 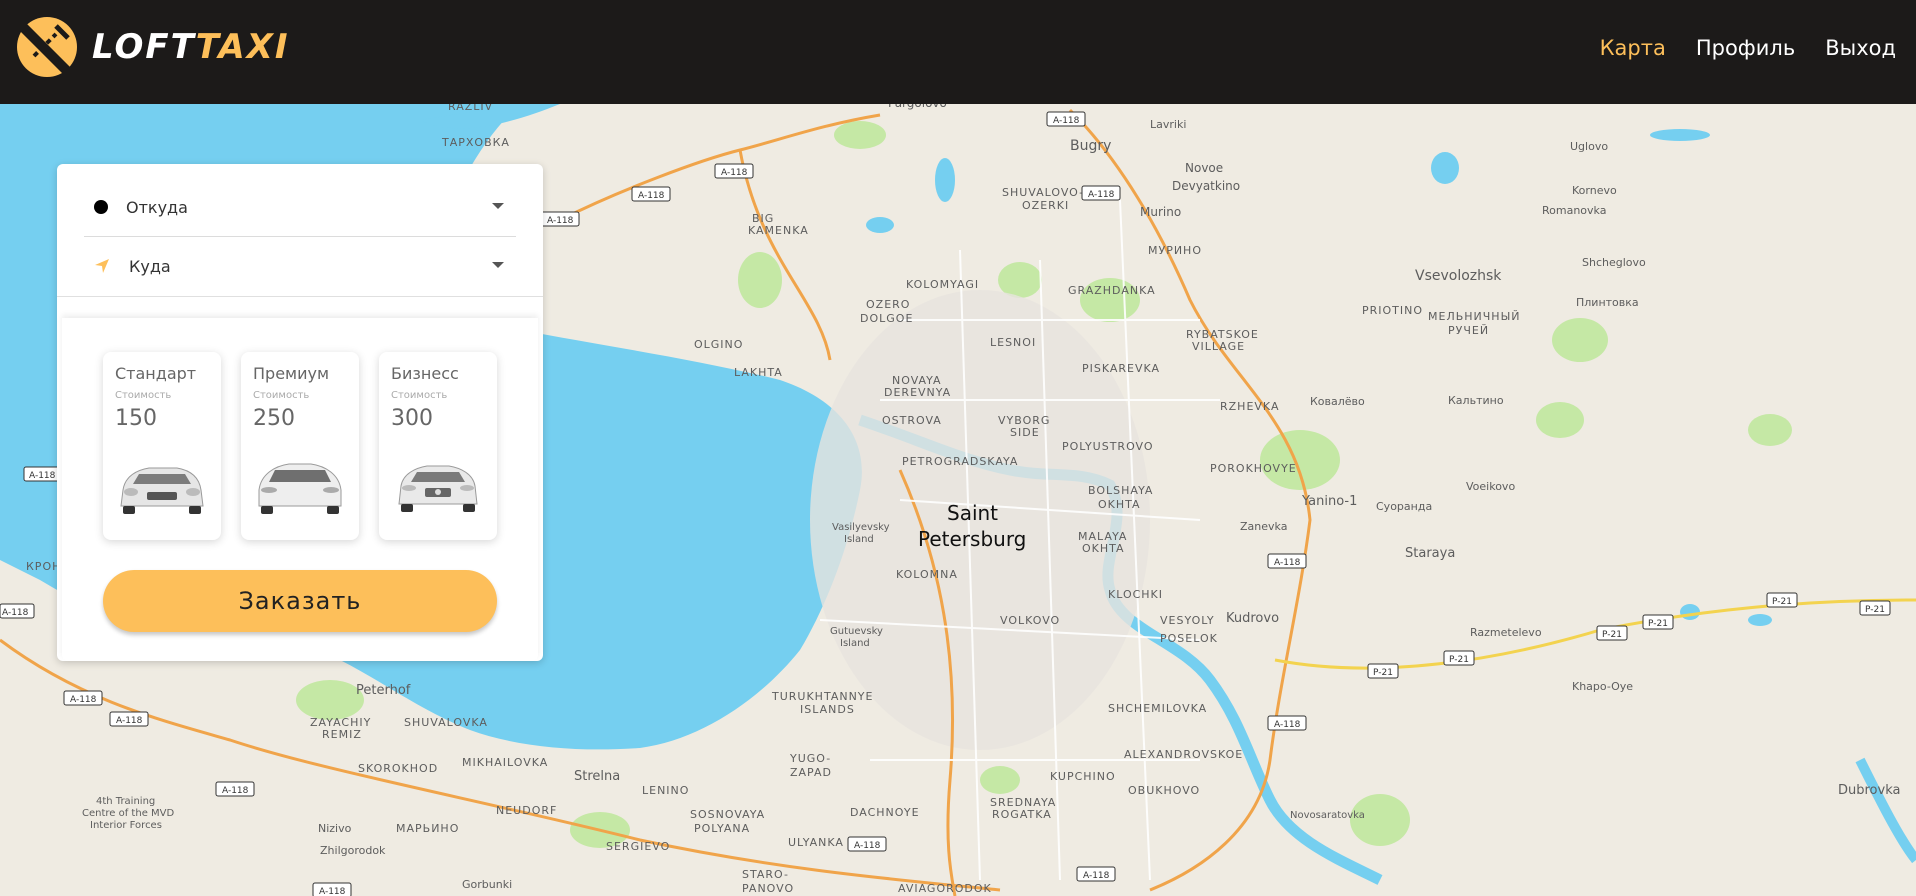 What do you see at coordinates (438, 446) in the screenshot?
I see `tariff-card-business: Бизнесс Стоимость 300` at bounding box center [438, 446].